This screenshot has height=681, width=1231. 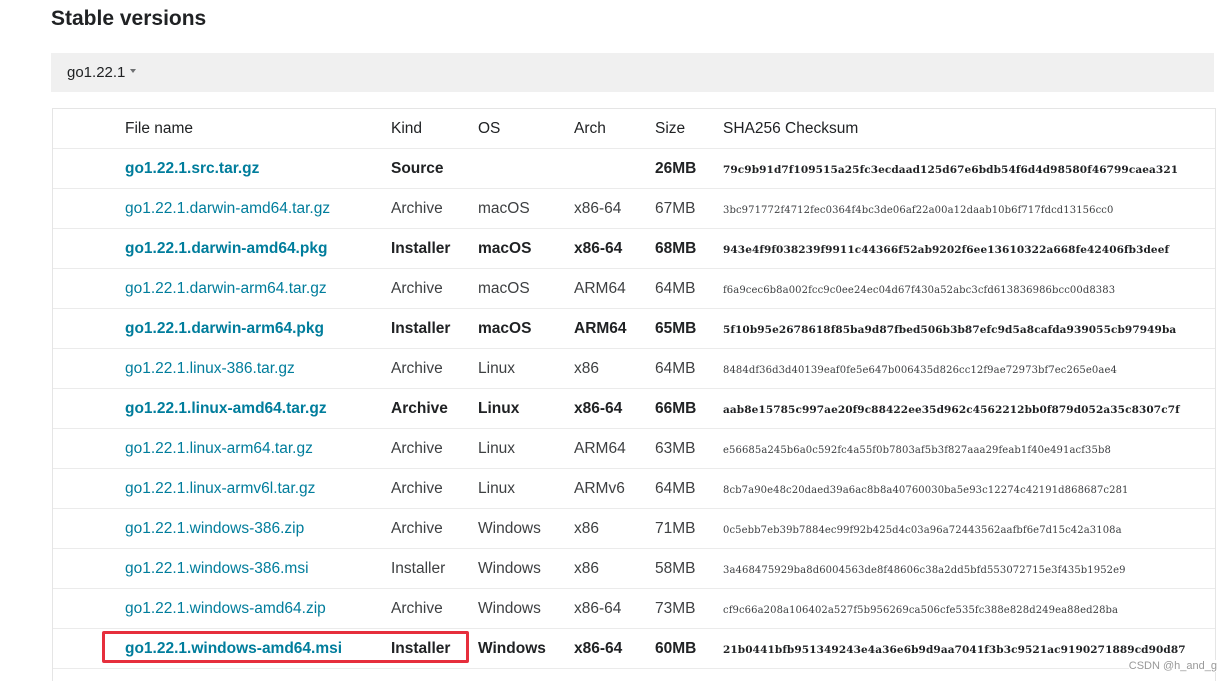 What do you see at coordinates (600, 328) in the screenshot?
I see `arch-text: ARM64` at bounding box center [600, 328].